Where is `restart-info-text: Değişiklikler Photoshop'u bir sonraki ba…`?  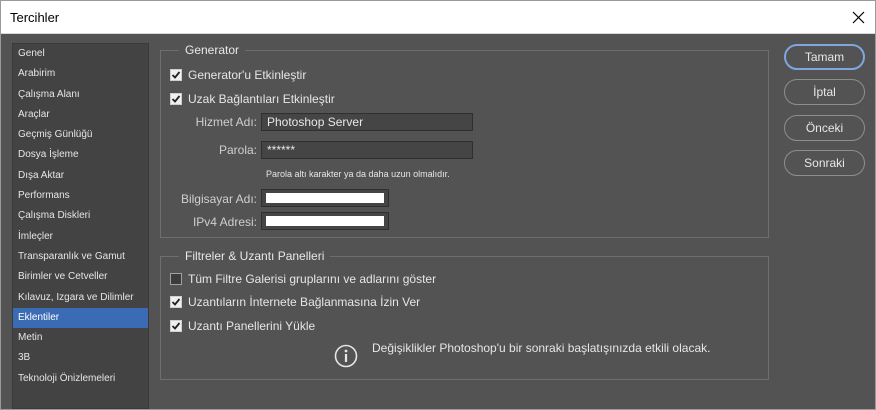
restart-info-text: Değişiklikler Photoshop'u bir sonraki ba… is located at coordinates (541, 348).